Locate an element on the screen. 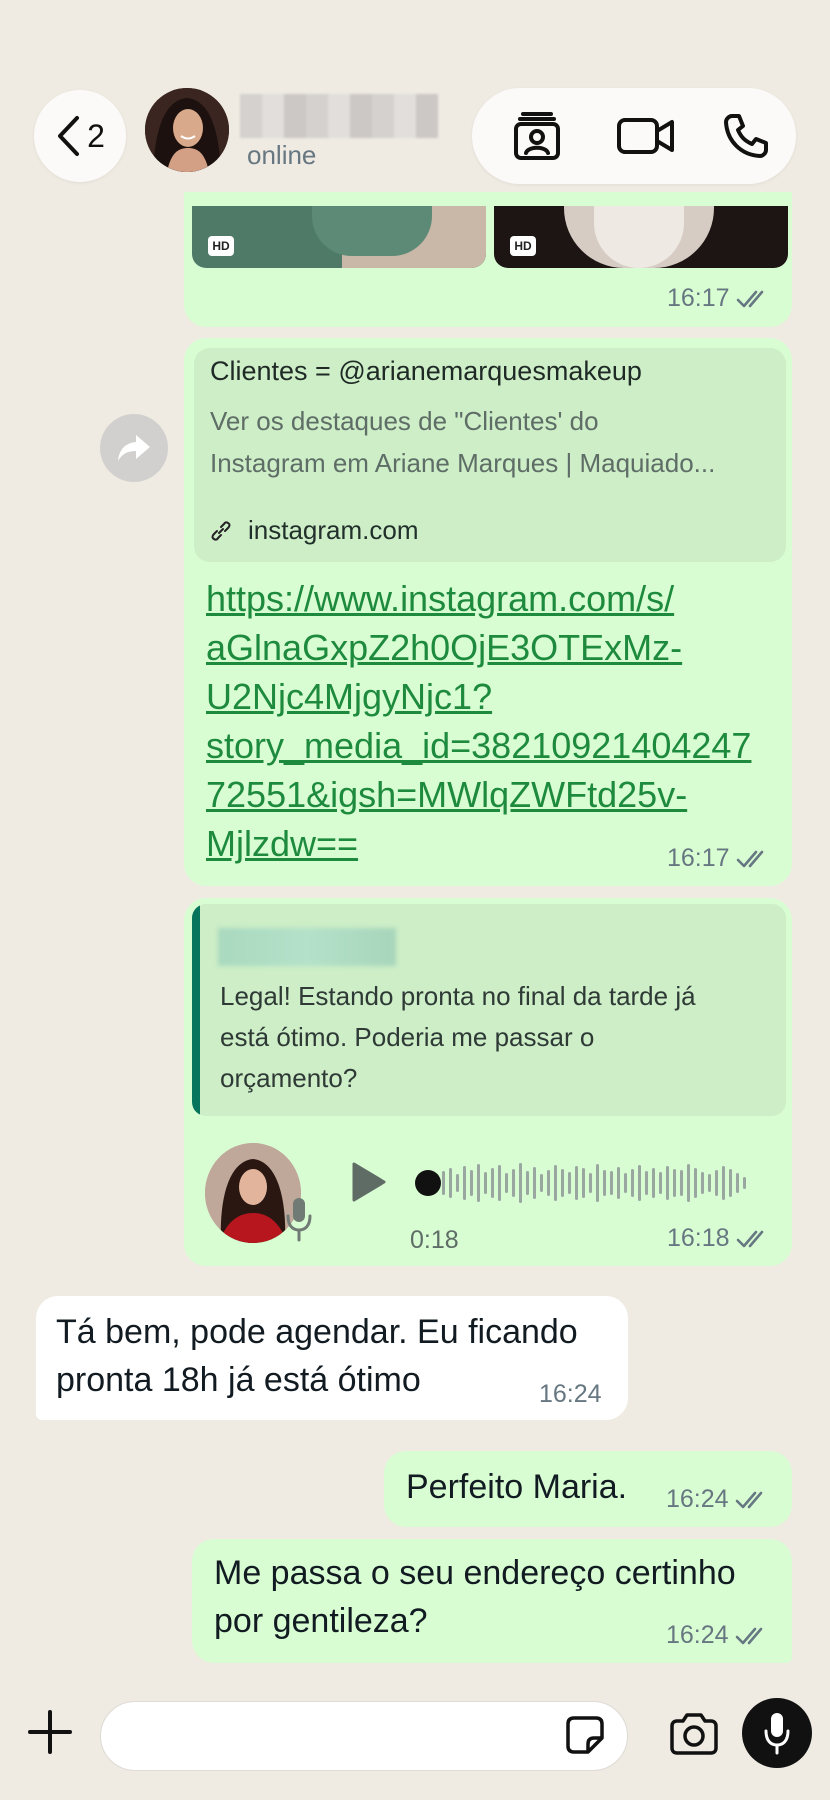 This screenshot has height=1800, width=830. voice-record-button is located at coordinates (777, 1733).